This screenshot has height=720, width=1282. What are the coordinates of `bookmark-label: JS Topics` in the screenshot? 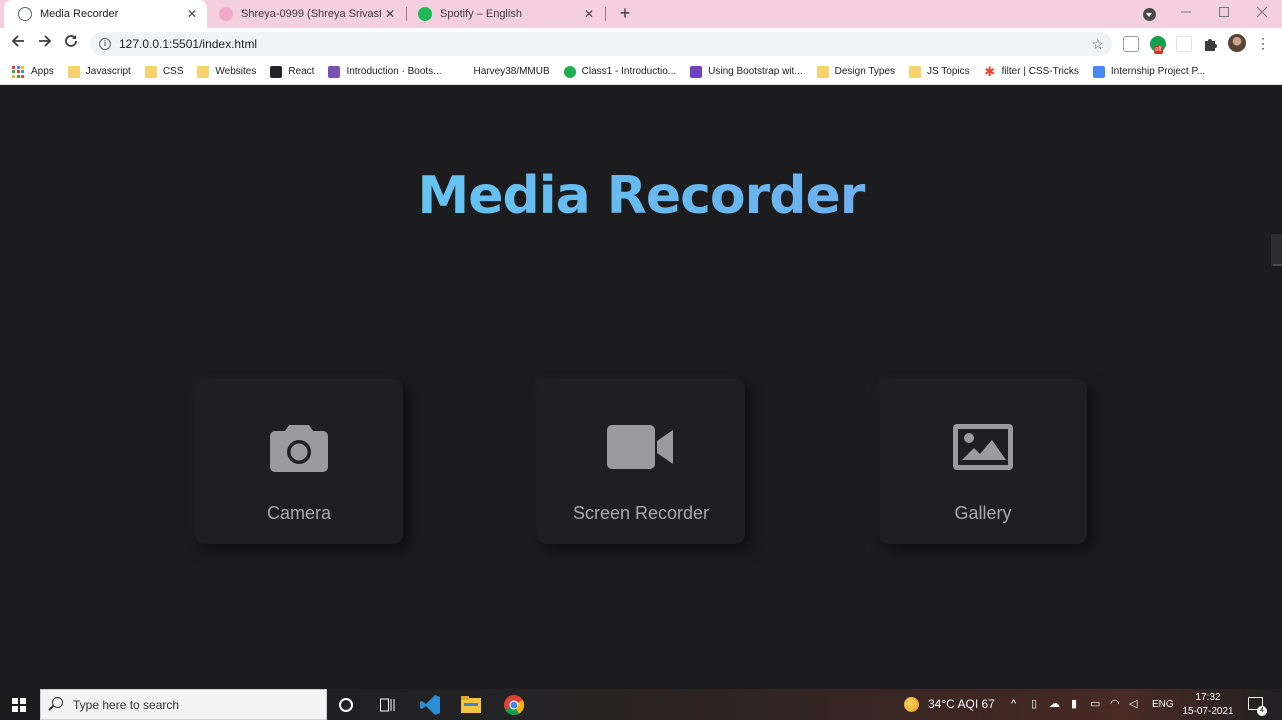 It's located at (948, 71).